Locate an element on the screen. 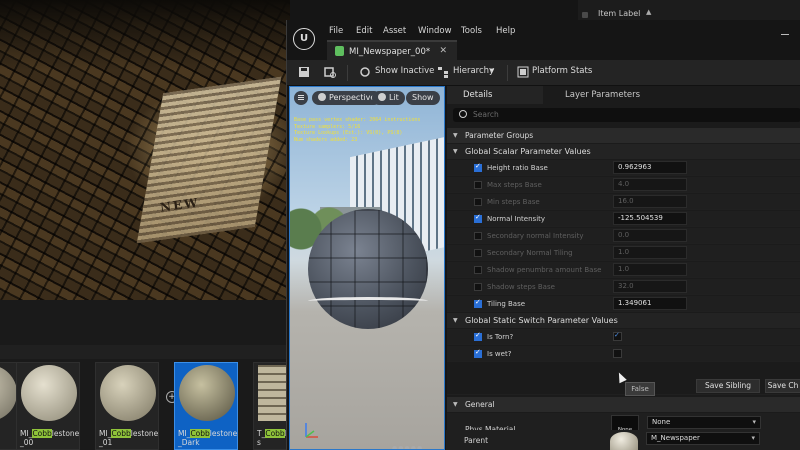  scalar-value-input: -125.504539 is located at coordinates (650, 218).